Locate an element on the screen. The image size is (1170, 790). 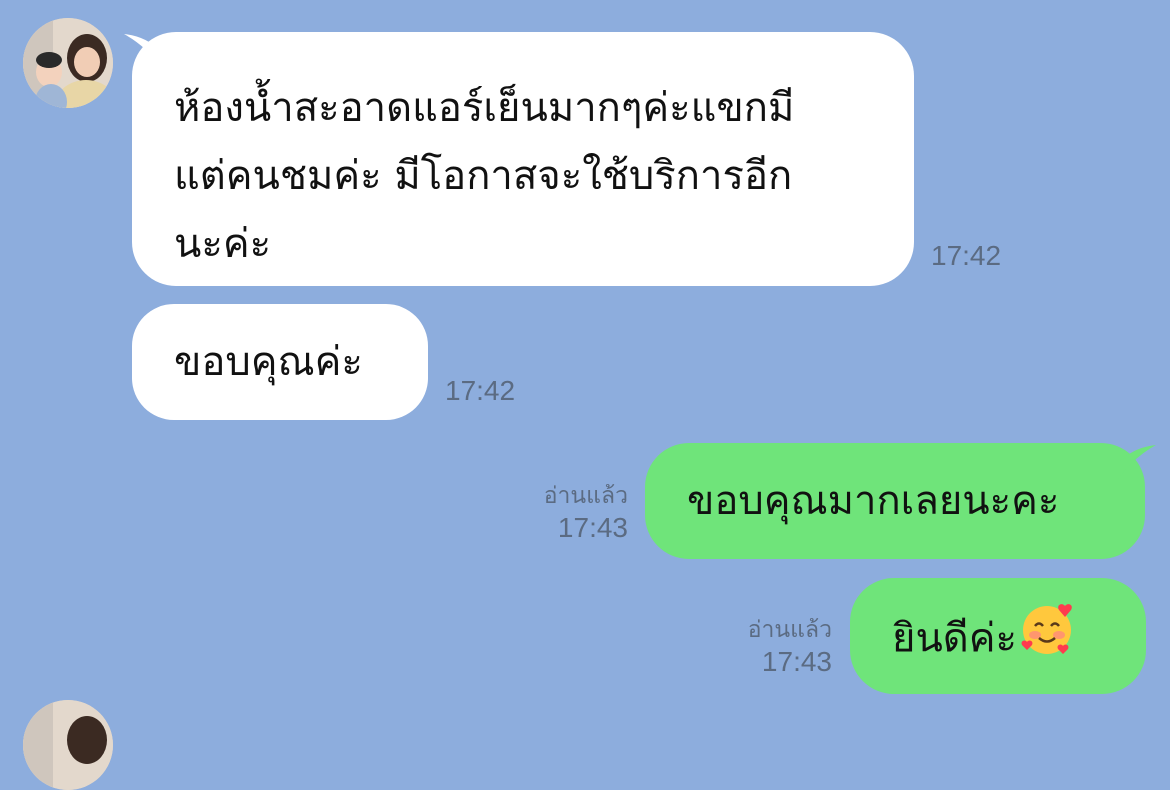
incoming-message-bubble: ขอบคุณค่ะ is located at coordinates (280, 362).